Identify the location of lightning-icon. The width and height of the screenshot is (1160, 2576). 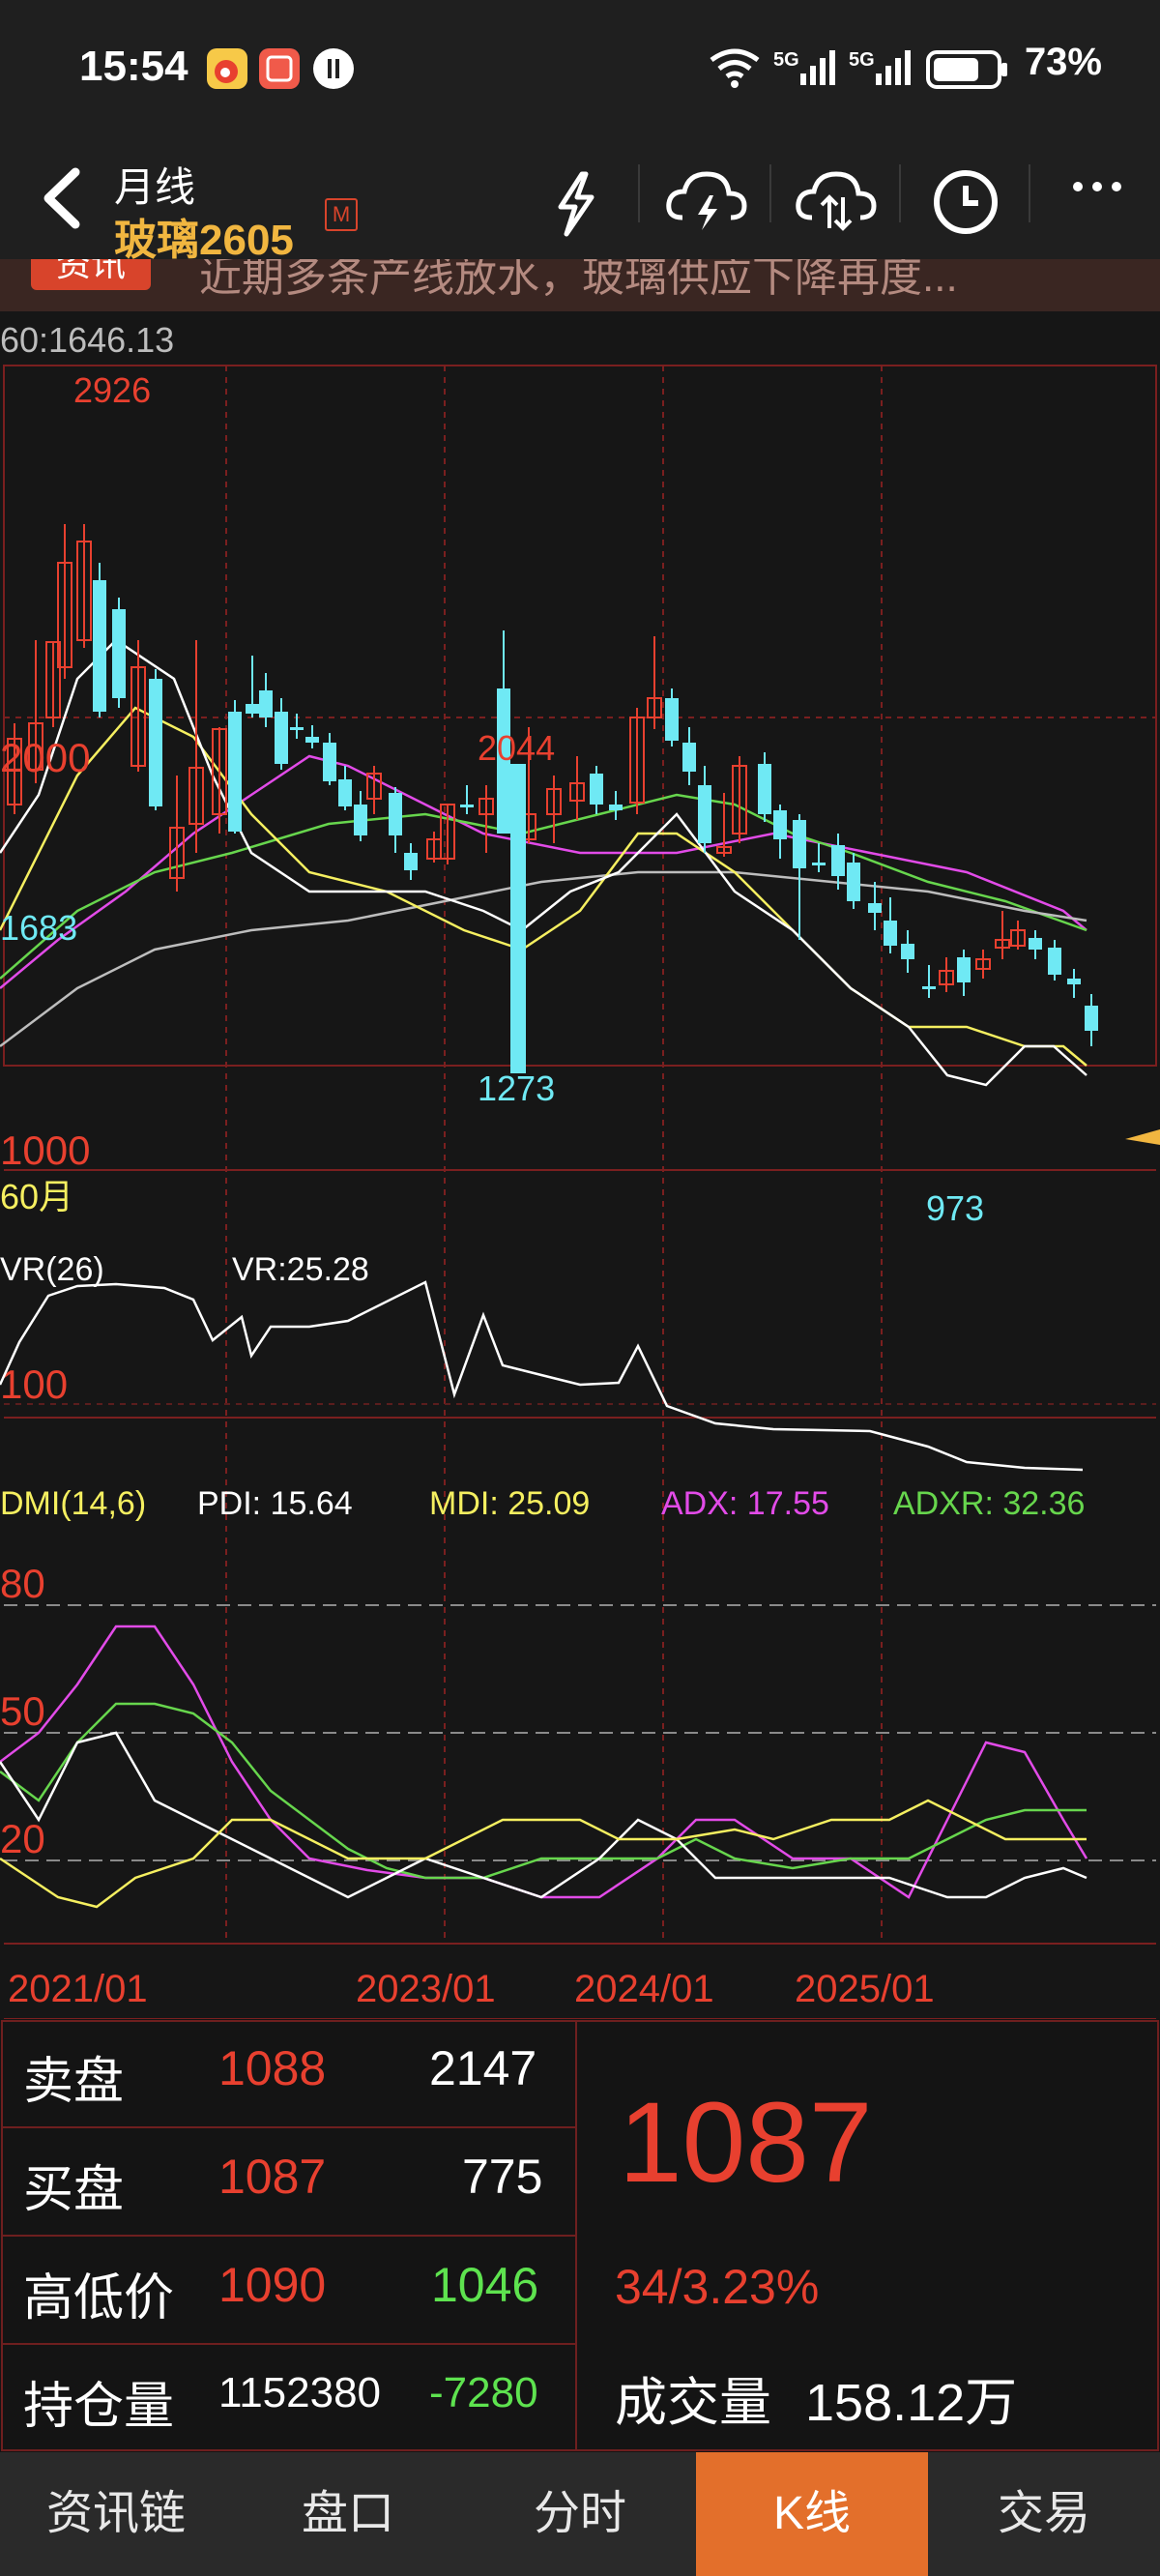
(575, 202).